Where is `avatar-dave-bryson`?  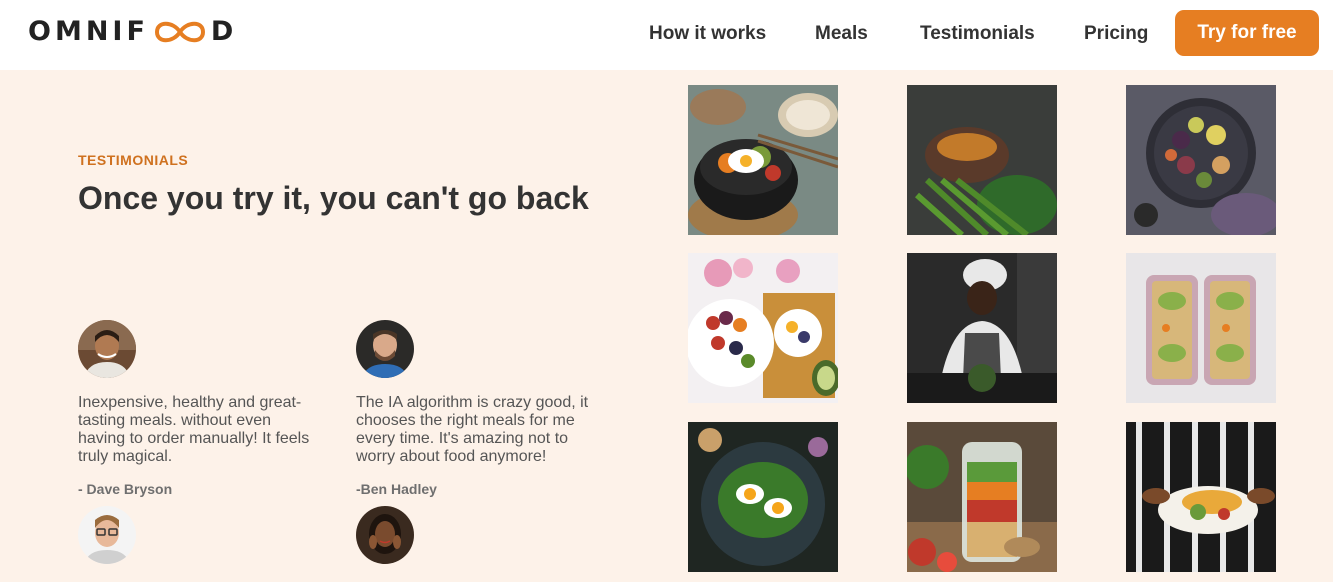 avatar-dave-bryson is located at coordinates (107, 349).